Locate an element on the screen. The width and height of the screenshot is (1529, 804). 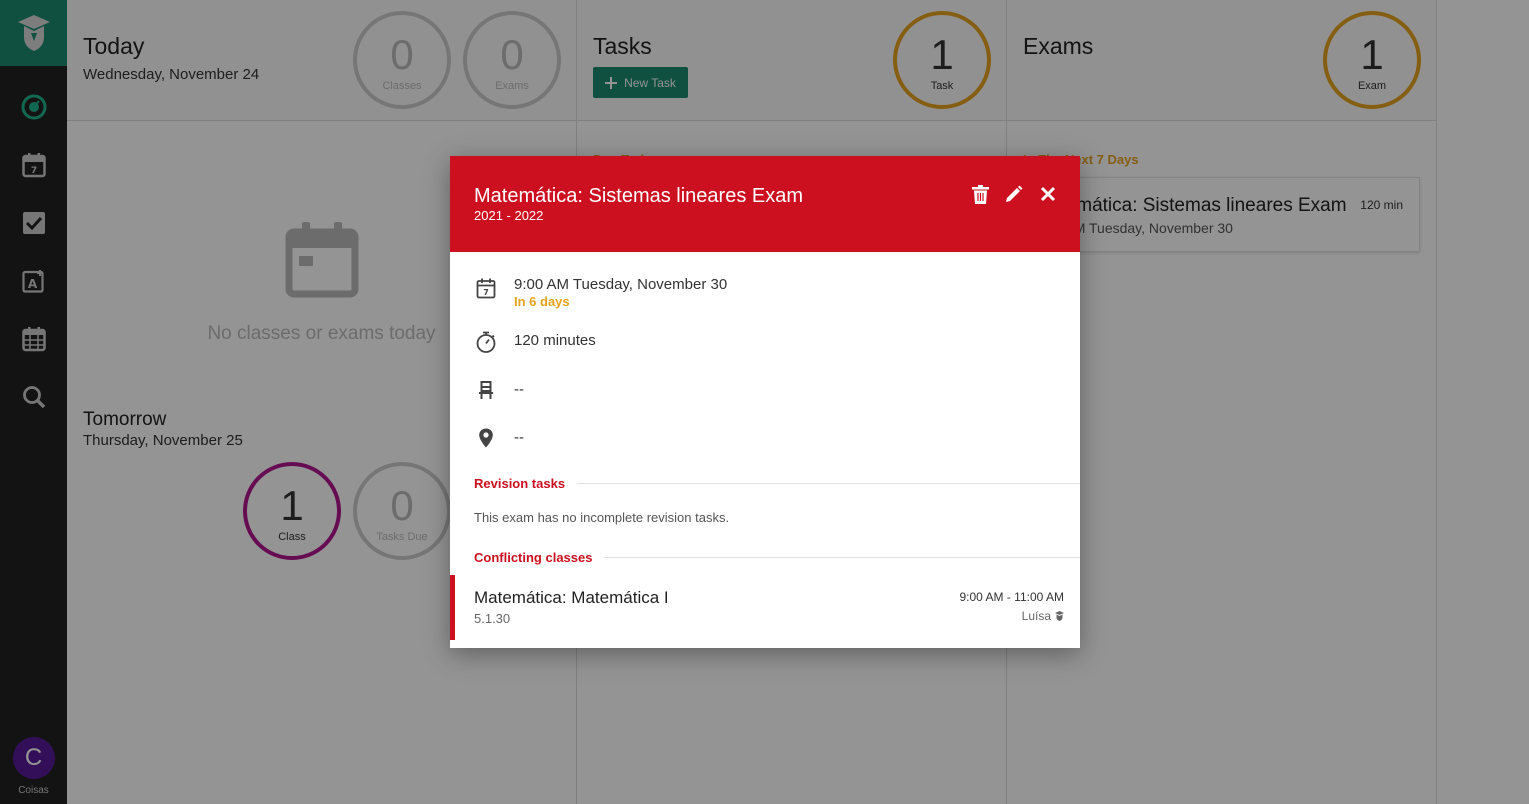
trash-icon is located at coordinates (980, 194).